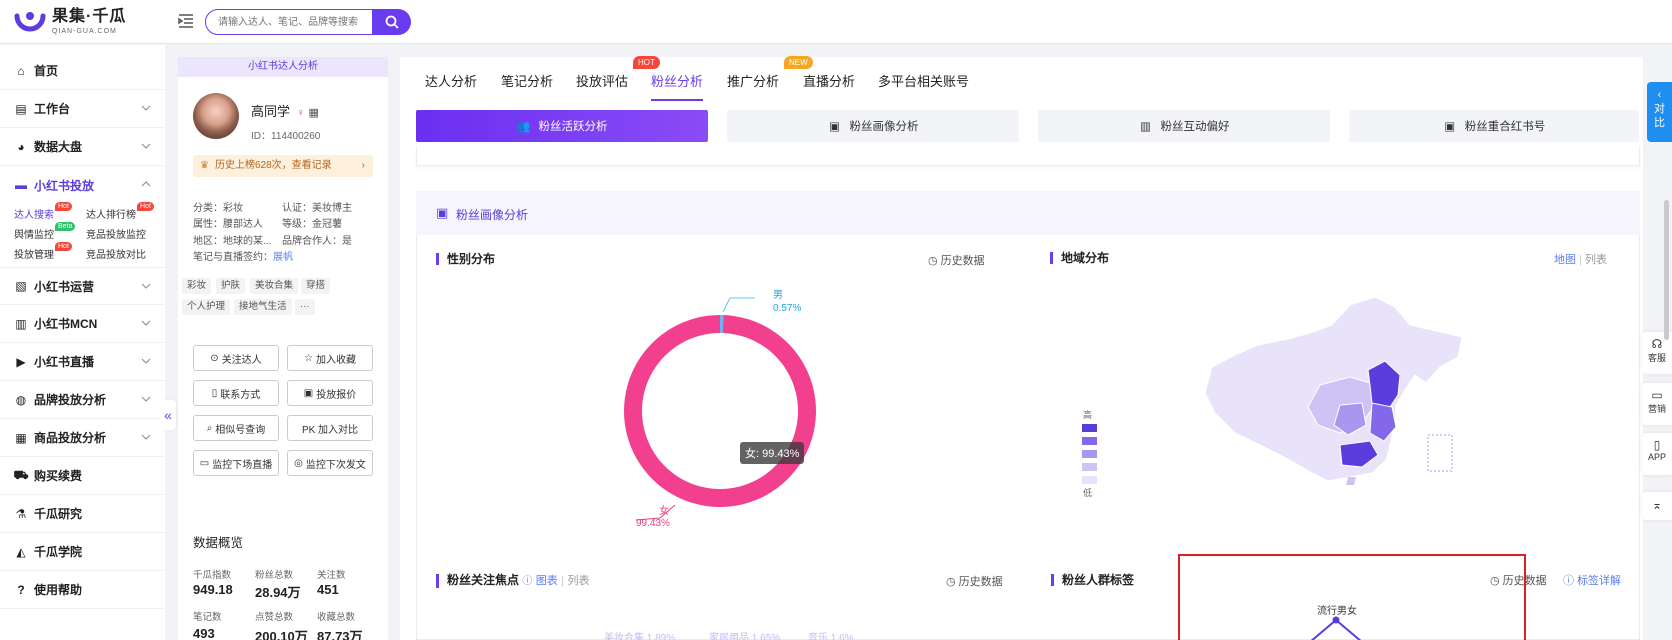  I want to click on crowd-title: 粉丝人群标签, so click(1092, 580).